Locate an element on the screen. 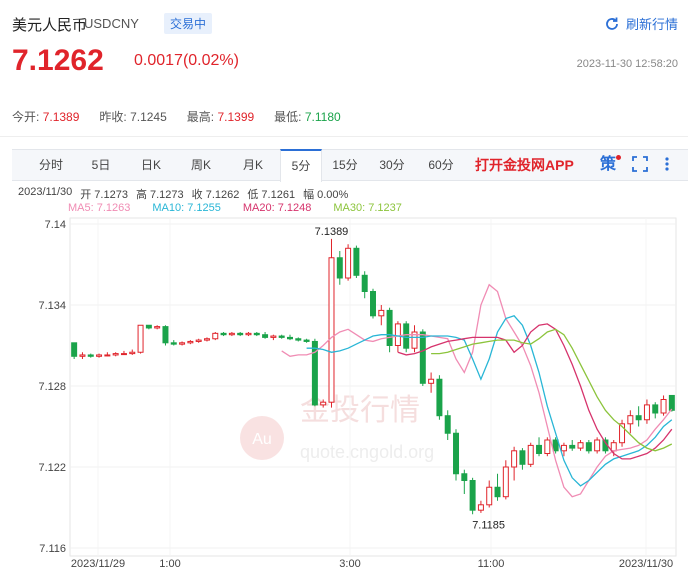 This screenshot has width=688, height=570. low-annotation: 7.1185 is located at coordinates (488, 525).